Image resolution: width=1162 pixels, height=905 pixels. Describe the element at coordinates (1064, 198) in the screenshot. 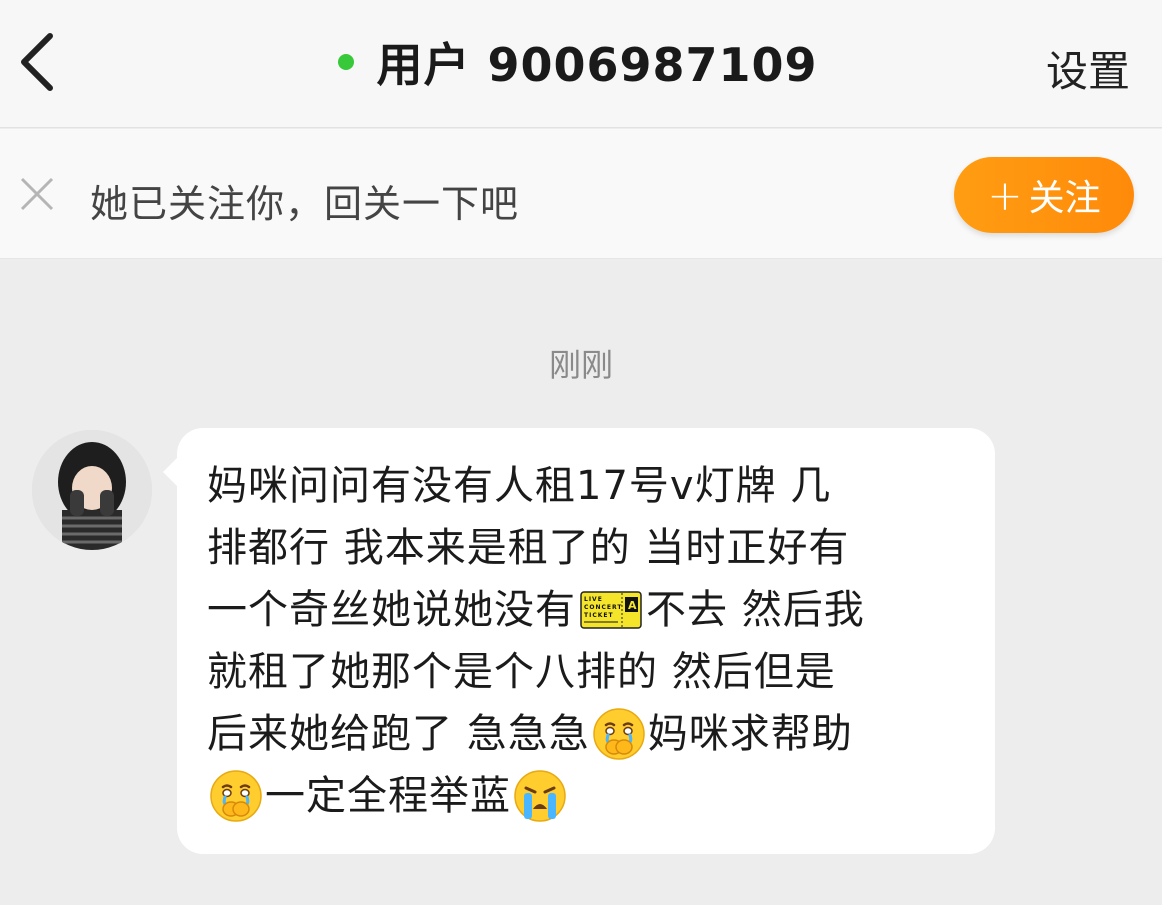

I see `follow-button-label: 关注` at that location.